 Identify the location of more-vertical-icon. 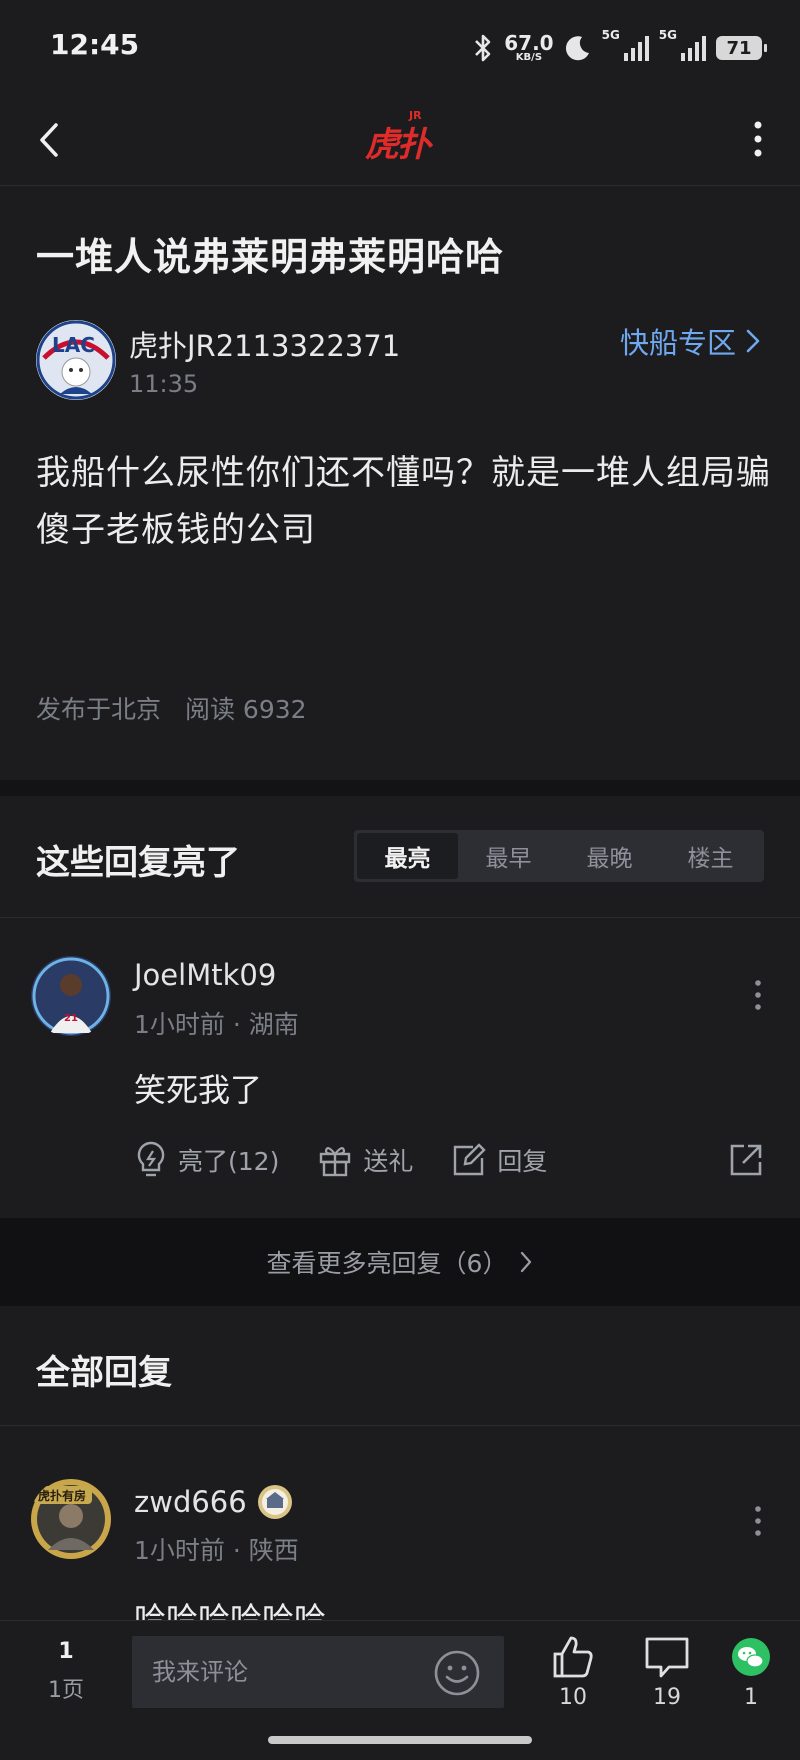
(758, 139).